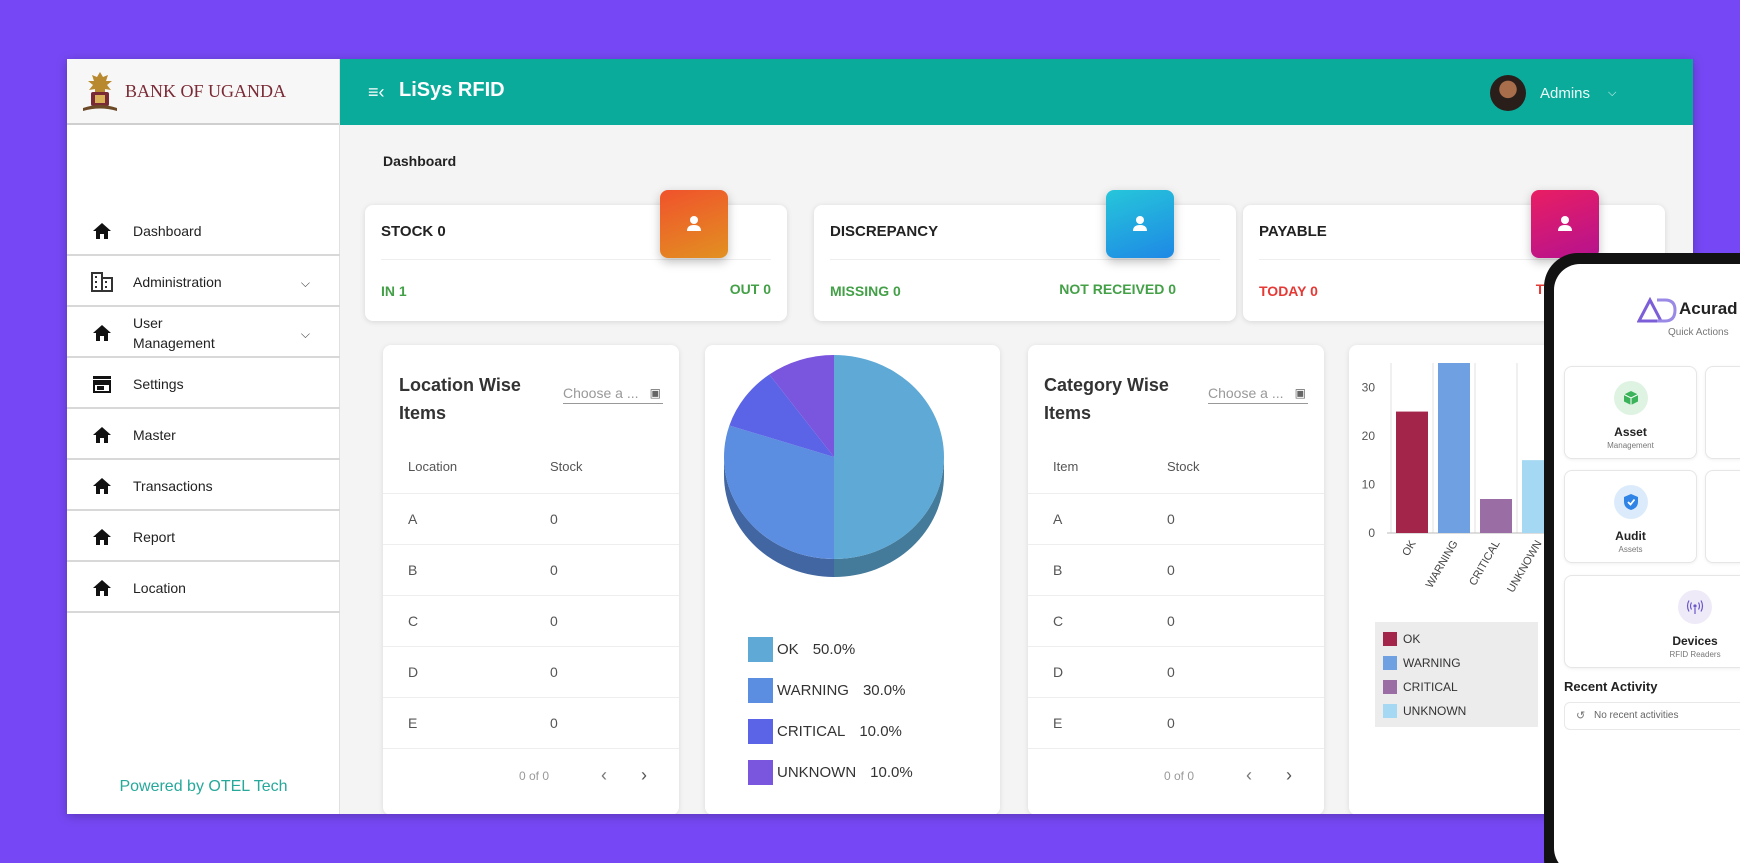  What do you see at coordinates (206, 90) in the screenshot?
I see `bank-name: BANK OF UGANDA` at bounding box center [206, 90].